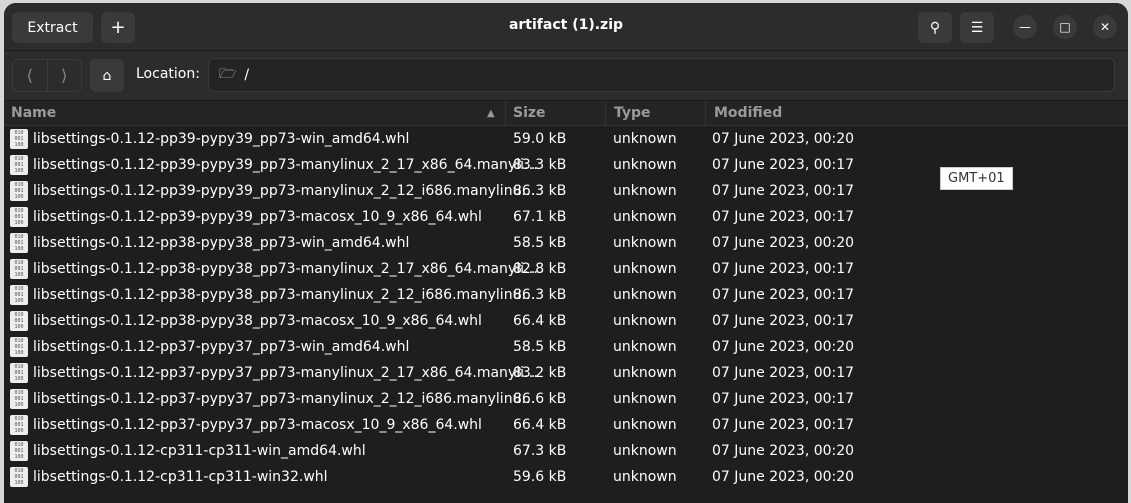  What do you see at coordinates (748, 113) in the screenshot?
I see `column-modified: Modified` at bounding box center [748, 113].